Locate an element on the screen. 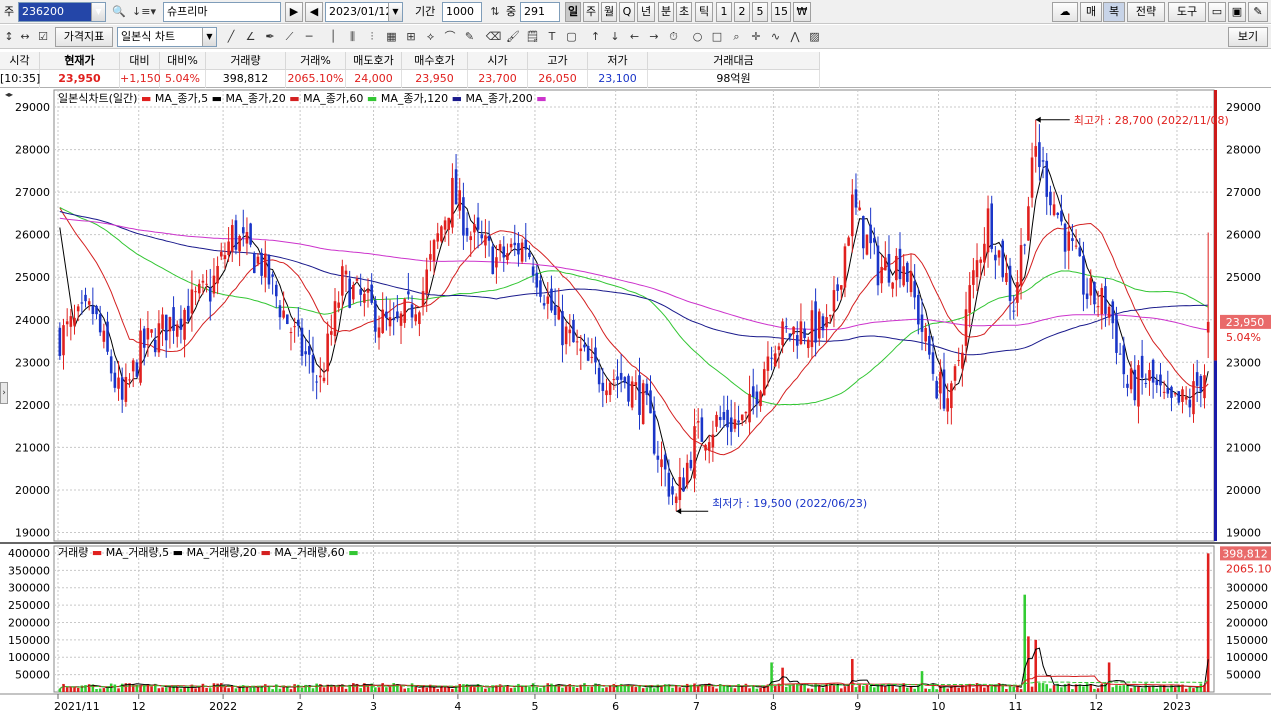 The width and height of the screenshot is (1271, 713). hline-icon: ─ is located at coordinates (309, 37).